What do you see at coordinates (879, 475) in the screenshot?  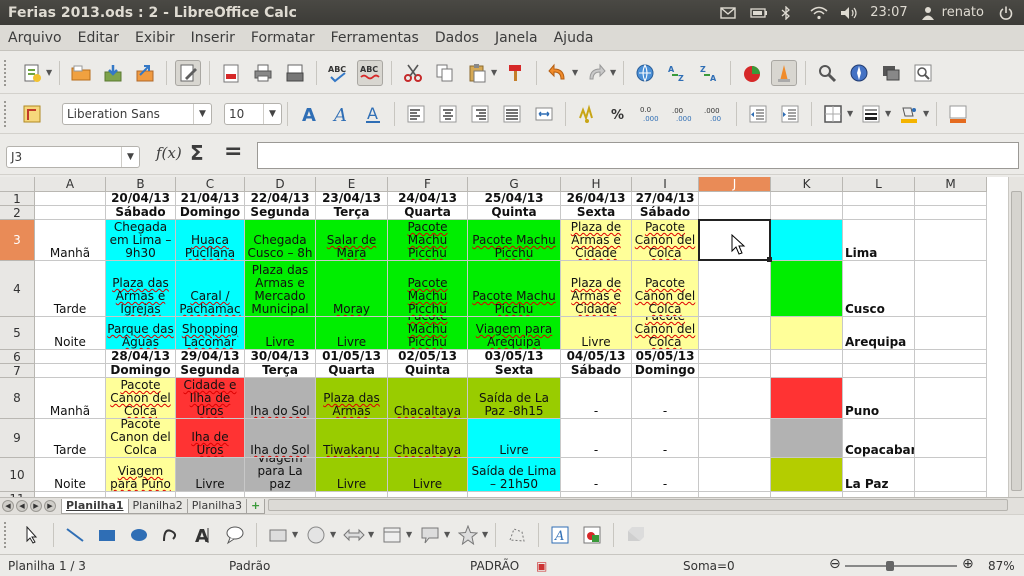 I see `cell-l10: La Paz` at bounding box center [879, 475].